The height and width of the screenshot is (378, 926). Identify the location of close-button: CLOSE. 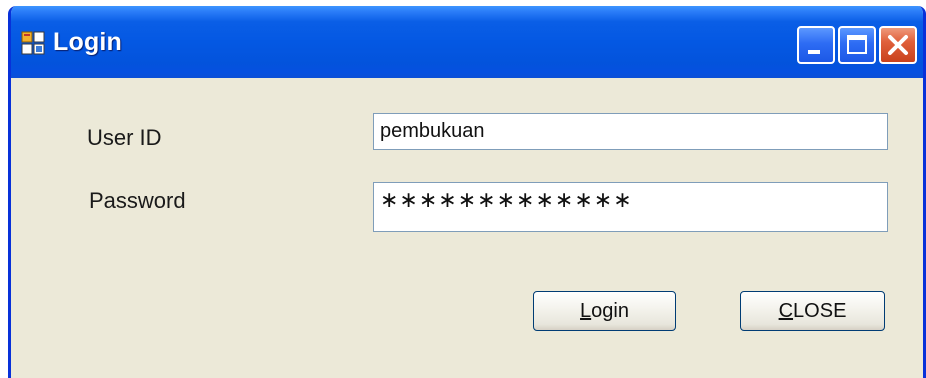
(812, 311).